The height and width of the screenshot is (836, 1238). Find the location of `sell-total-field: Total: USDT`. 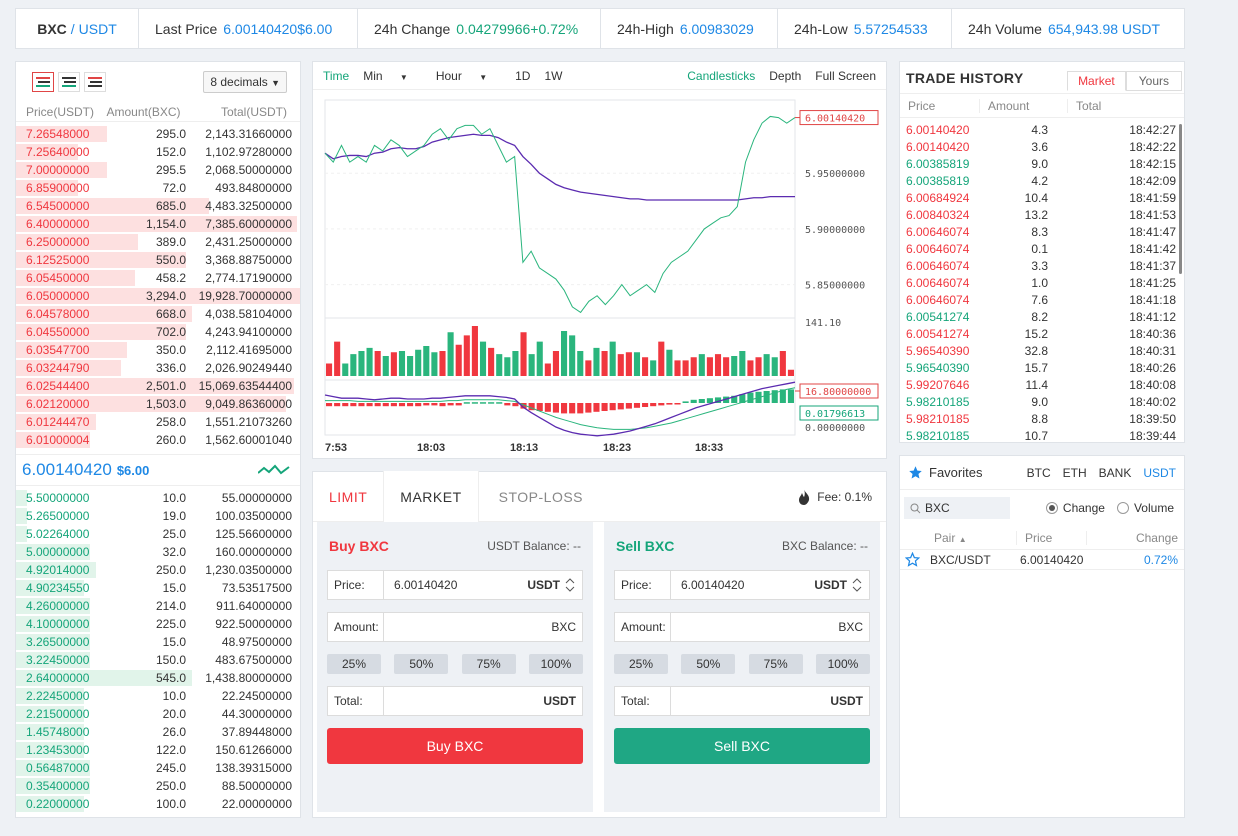

sell-total-field: Total: USDT is located at coordinates (742, 701).